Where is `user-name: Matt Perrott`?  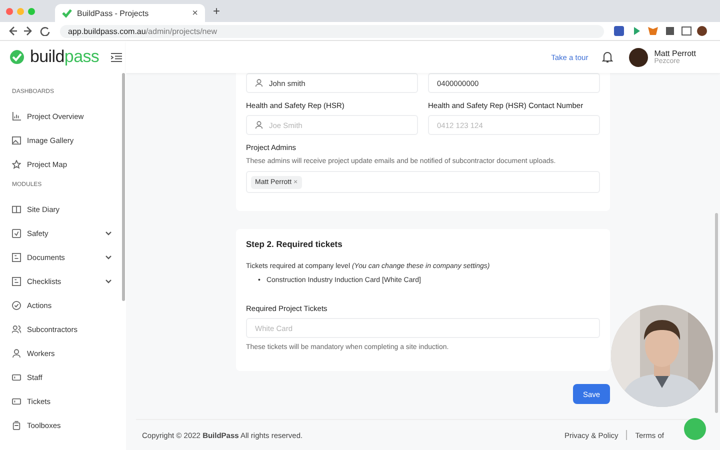
user-name: Matt Perrott is located at coordinates (675, 53).